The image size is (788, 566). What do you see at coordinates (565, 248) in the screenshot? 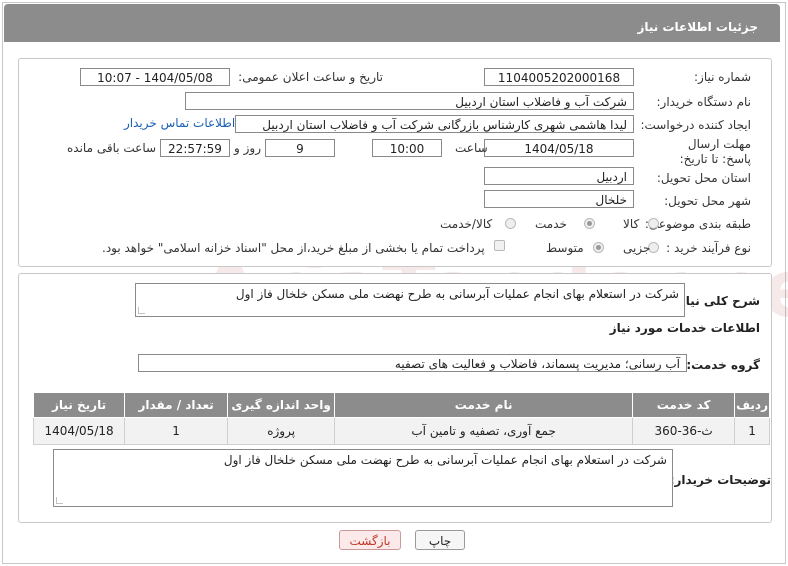
I see `process-option-medium: متوسط` at bounding box center [565, 248].